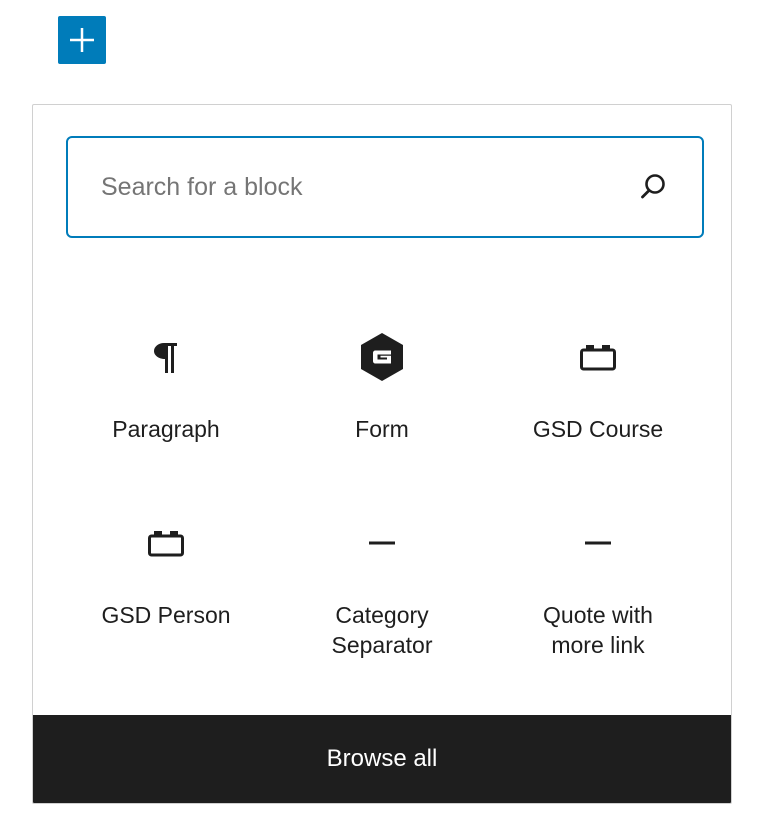 Image resolution: width=758 pixels, height=826 pixels. What do you see at coordinates (598, 630) in the screenshot?
I see `block-item-label: Quote with more link` at bounding box center [598, 630].